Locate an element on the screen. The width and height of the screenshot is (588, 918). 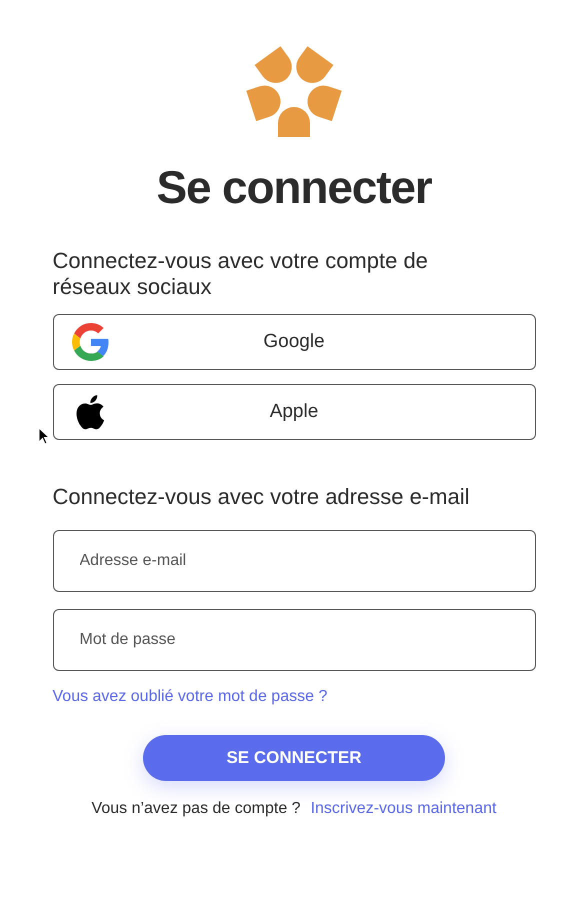
submit-button: SE CONNECTER is located at coordinates (294, 758).